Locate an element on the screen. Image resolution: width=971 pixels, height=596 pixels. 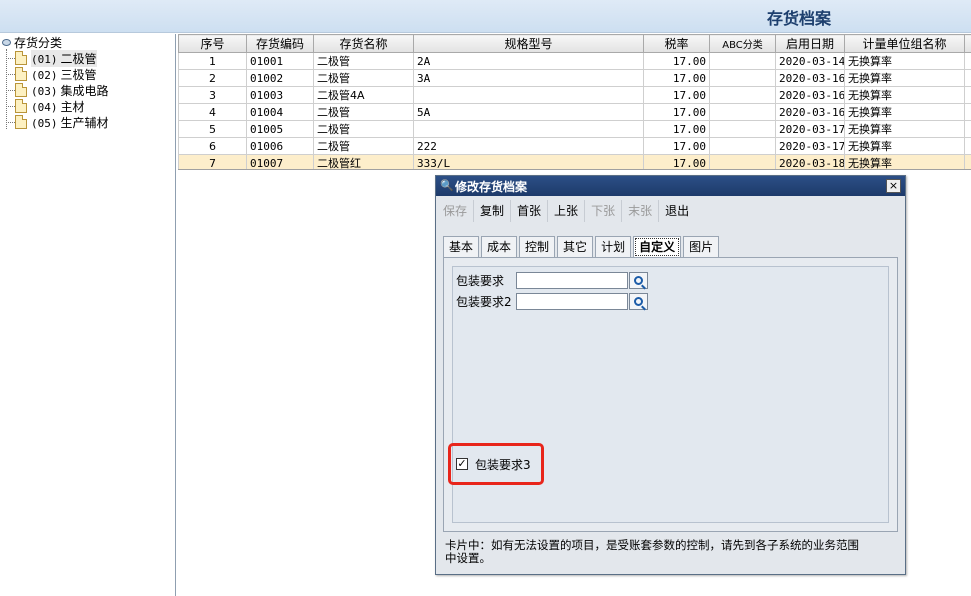
cell-spec: 333/L is located at coordinates (528, 161).